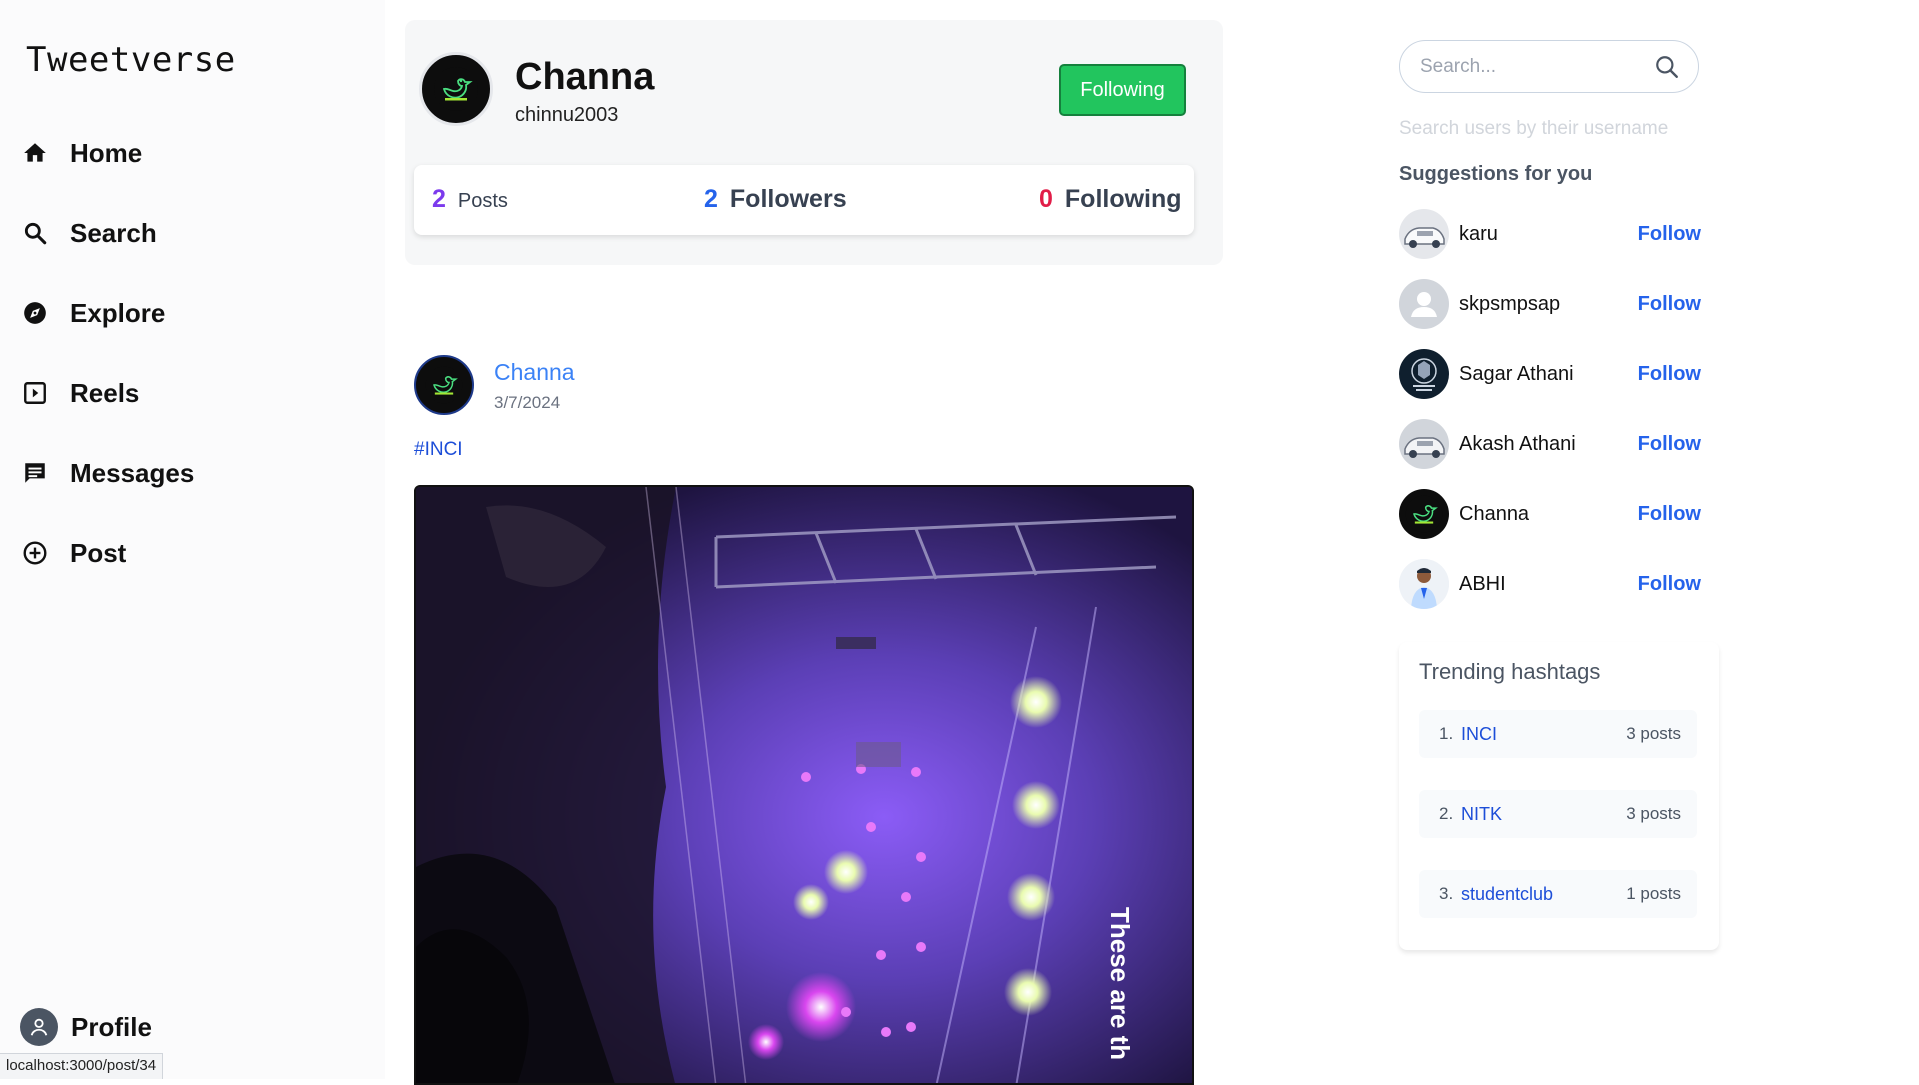 Image resolution: width=1919 pixels, height=1085 pixels. Describe the element at coordinates (1424, 304) in the screenshot. I see `default-user-icon` at that location.